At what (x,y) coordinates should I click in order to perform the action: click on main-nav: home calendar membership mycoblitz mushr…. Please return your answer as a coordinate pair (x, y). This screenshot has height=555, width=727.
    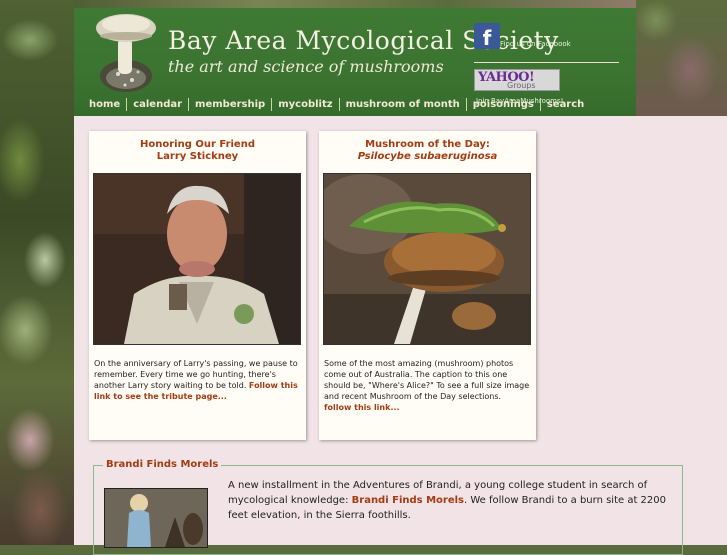
    Looking at the image, I should click on (336, 104).